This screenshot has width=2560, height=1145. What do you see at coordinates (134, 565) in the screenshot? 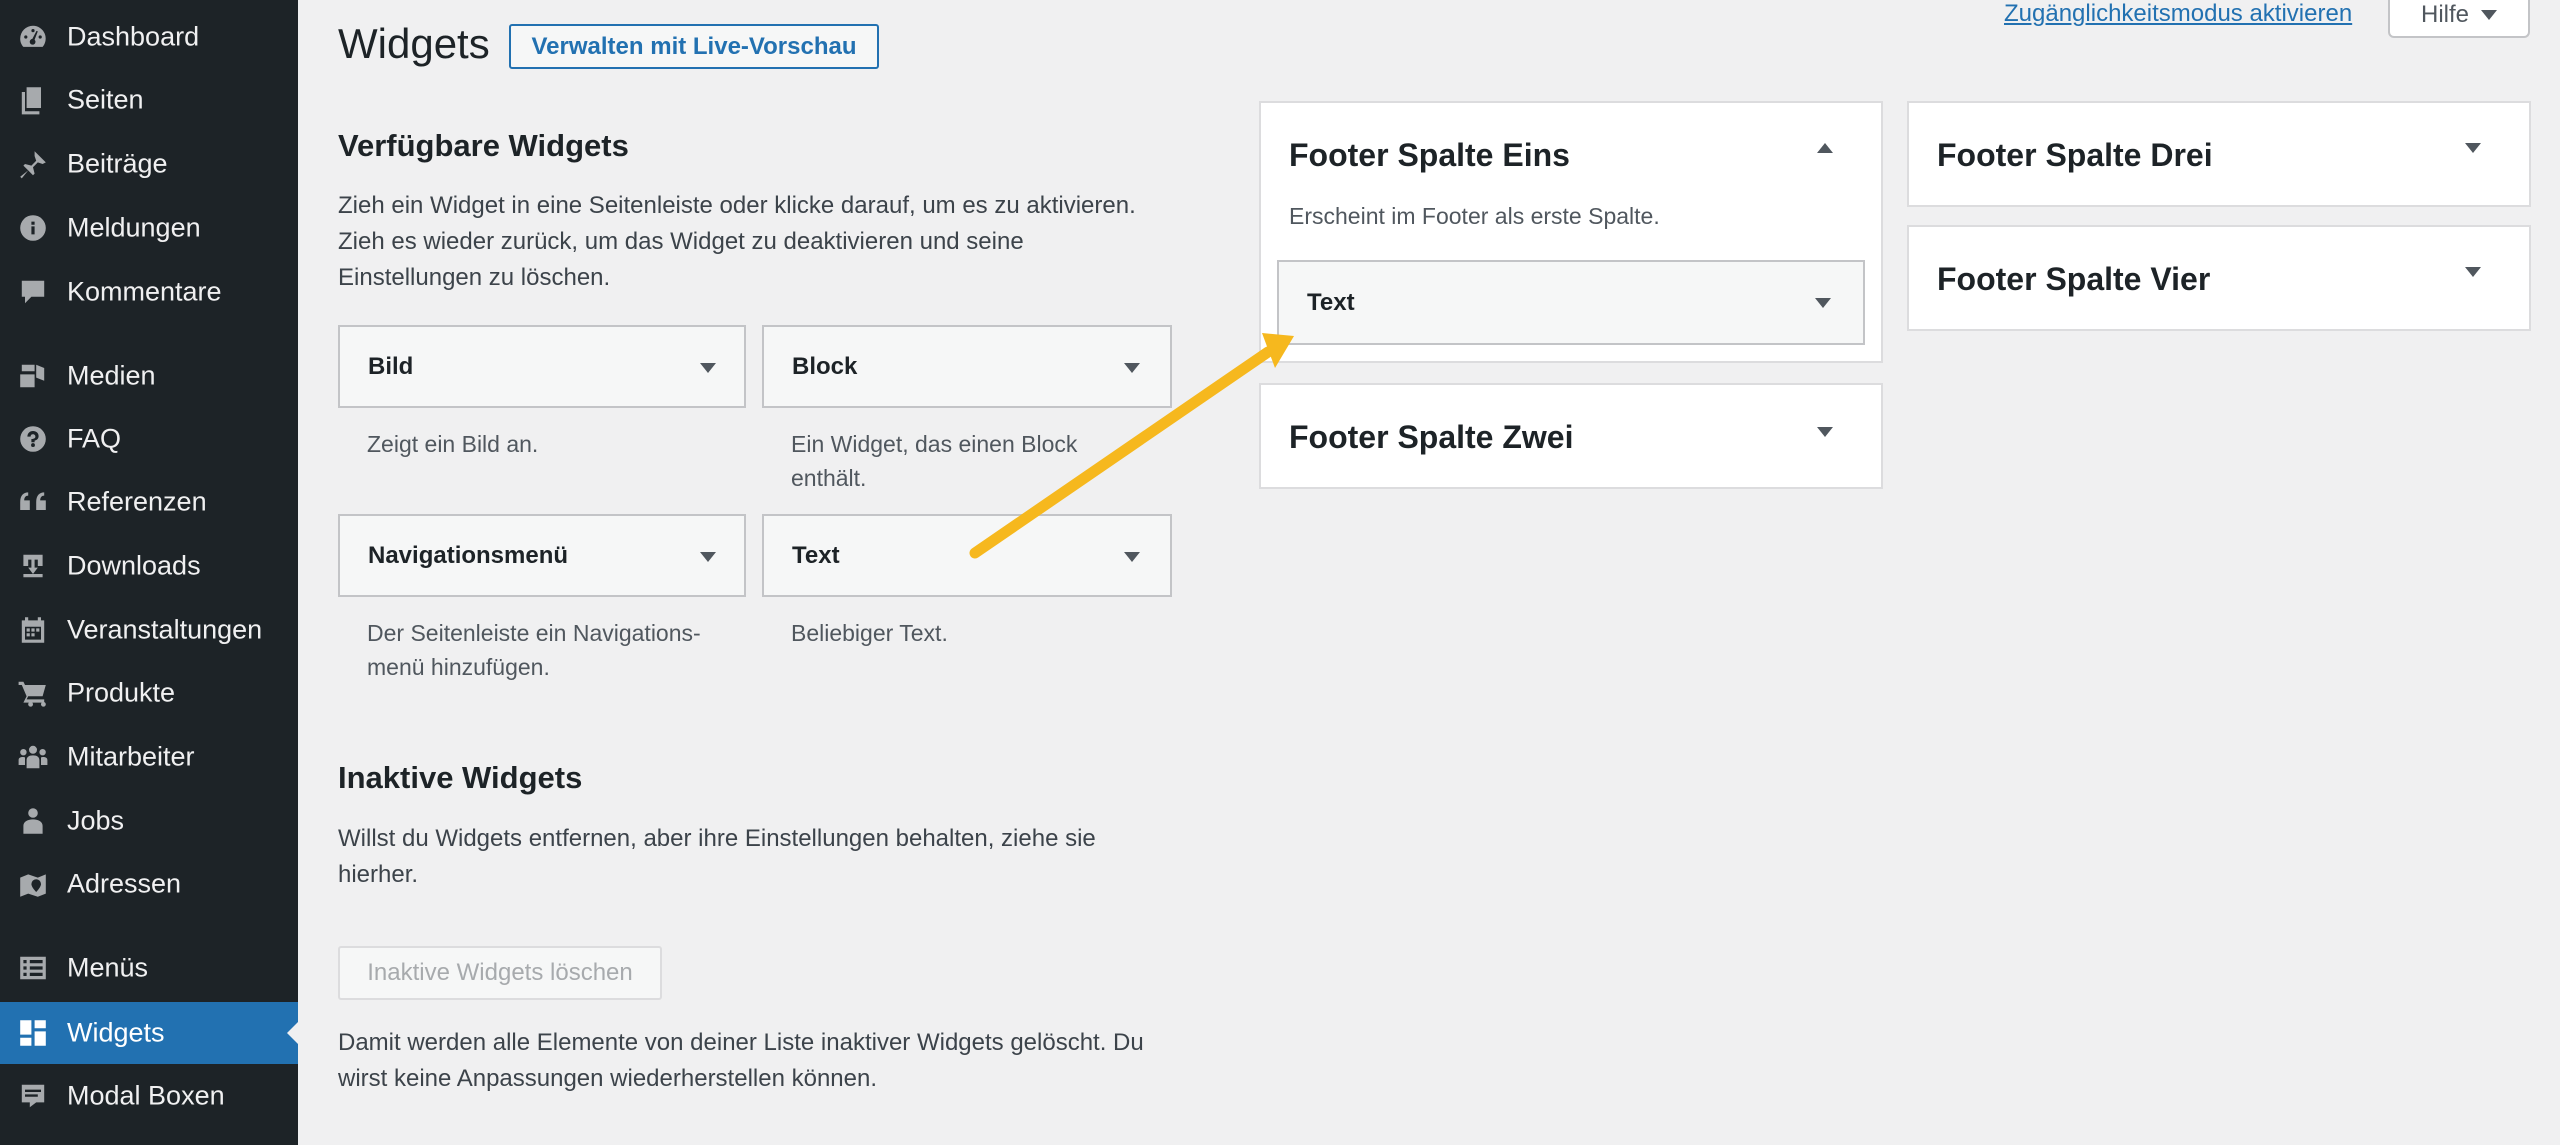
I see `sidebar-item-label: Downloads` at bounding box center [134, 565].